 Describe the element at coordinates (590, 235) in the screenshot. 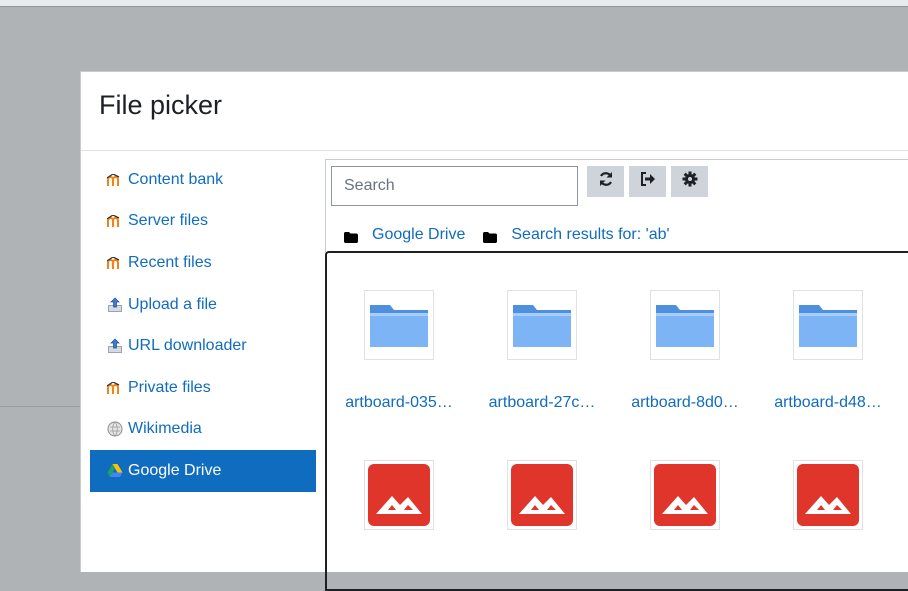

I see `breadcrumb-search-results: Search results for: 'ab'` at that location.